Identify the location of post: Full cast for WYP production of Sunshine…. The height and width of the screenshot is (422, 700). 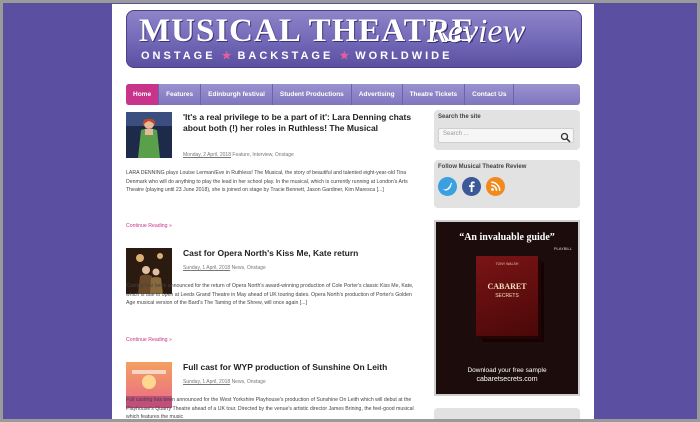
(272, 392).